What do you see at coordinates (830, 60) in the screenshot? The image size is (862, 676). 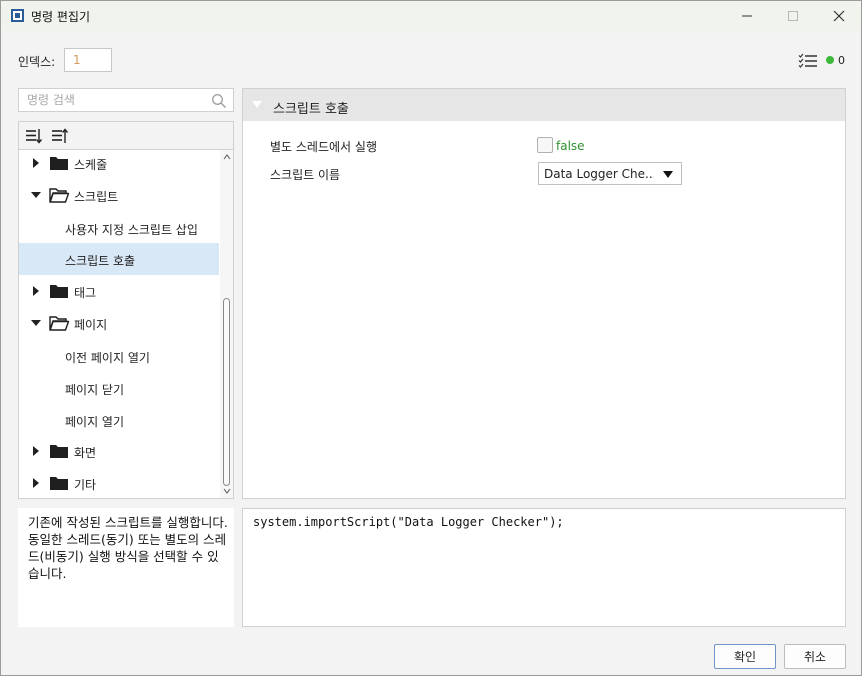 I see `status-indicator-dot` at bounding box center [830, 60].